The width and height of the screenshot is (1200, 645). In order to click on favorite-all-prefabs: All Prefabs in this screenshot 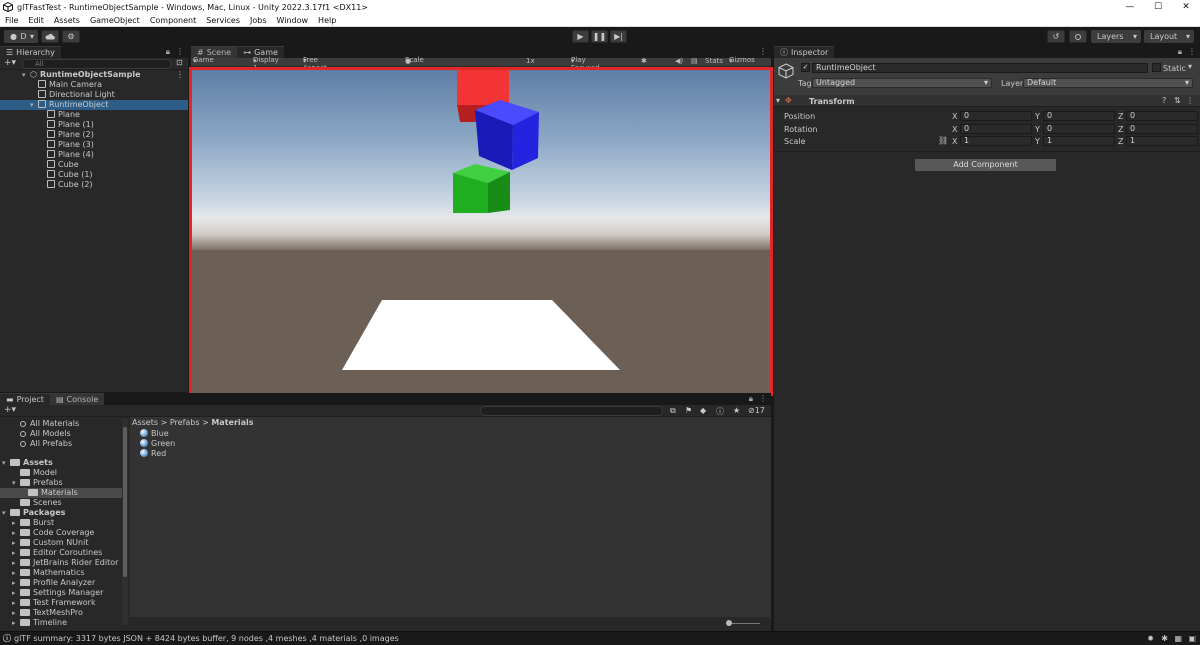, I will do `click(61, 444)`.